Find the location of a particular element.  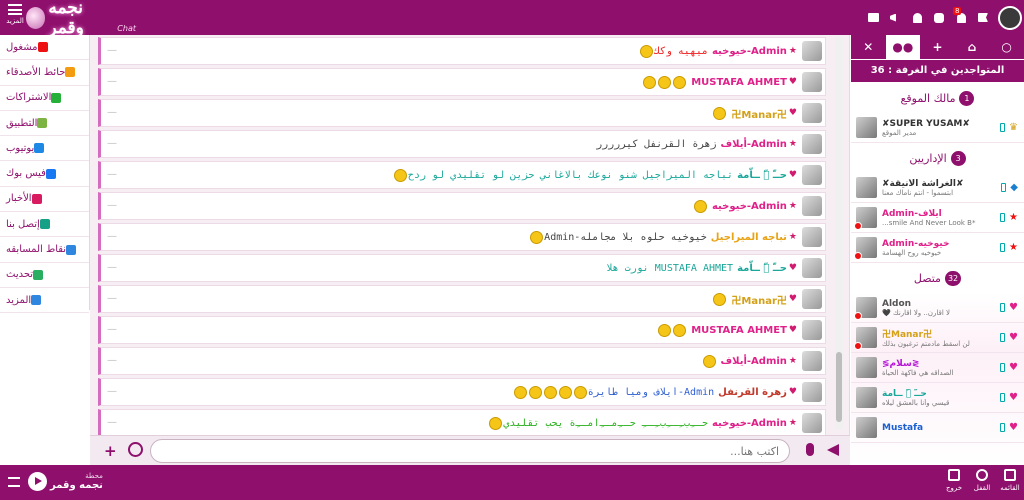

user-row: ✘SUPER YUSAM✘ مدير الموقع ♛ is located at coordinates (937, 128).